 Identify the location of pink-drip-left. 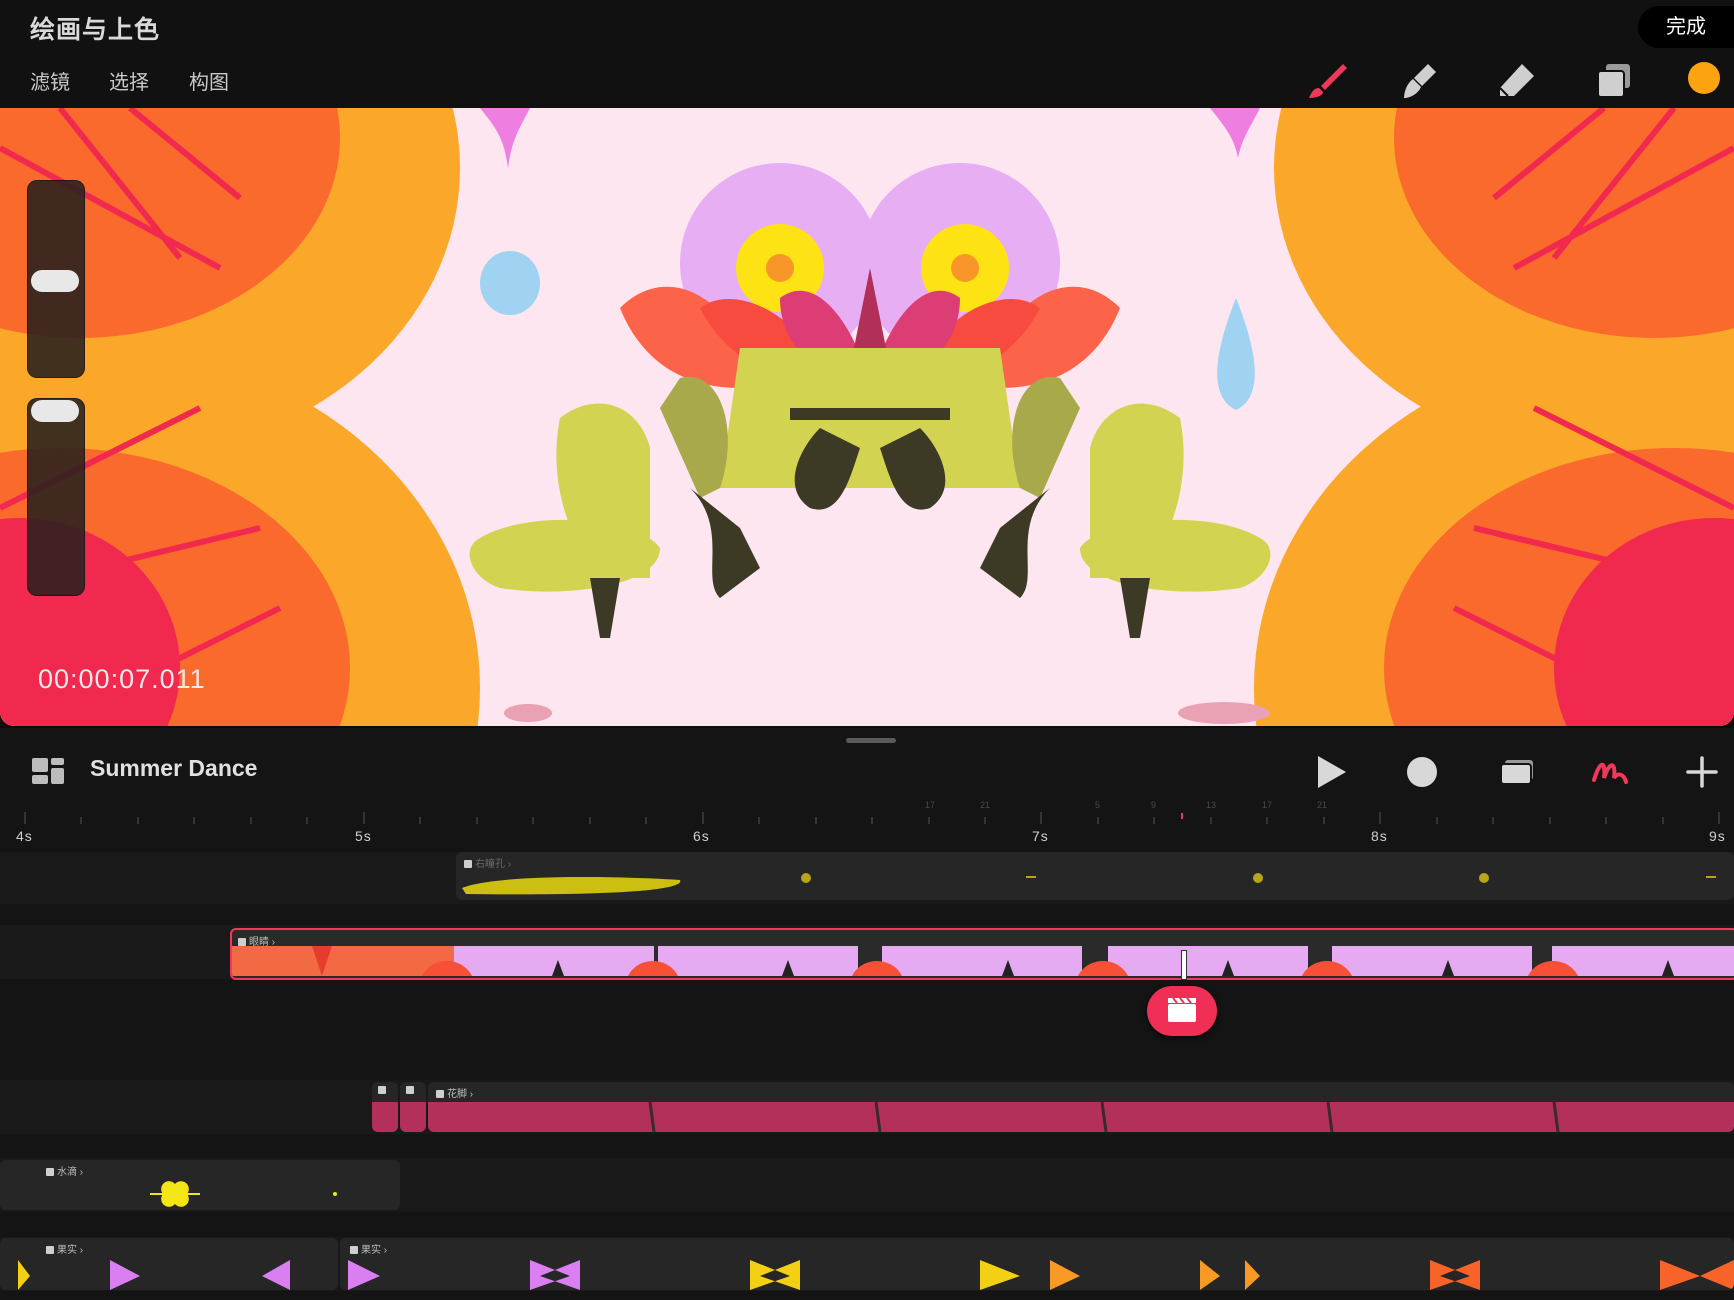
(505, 138).